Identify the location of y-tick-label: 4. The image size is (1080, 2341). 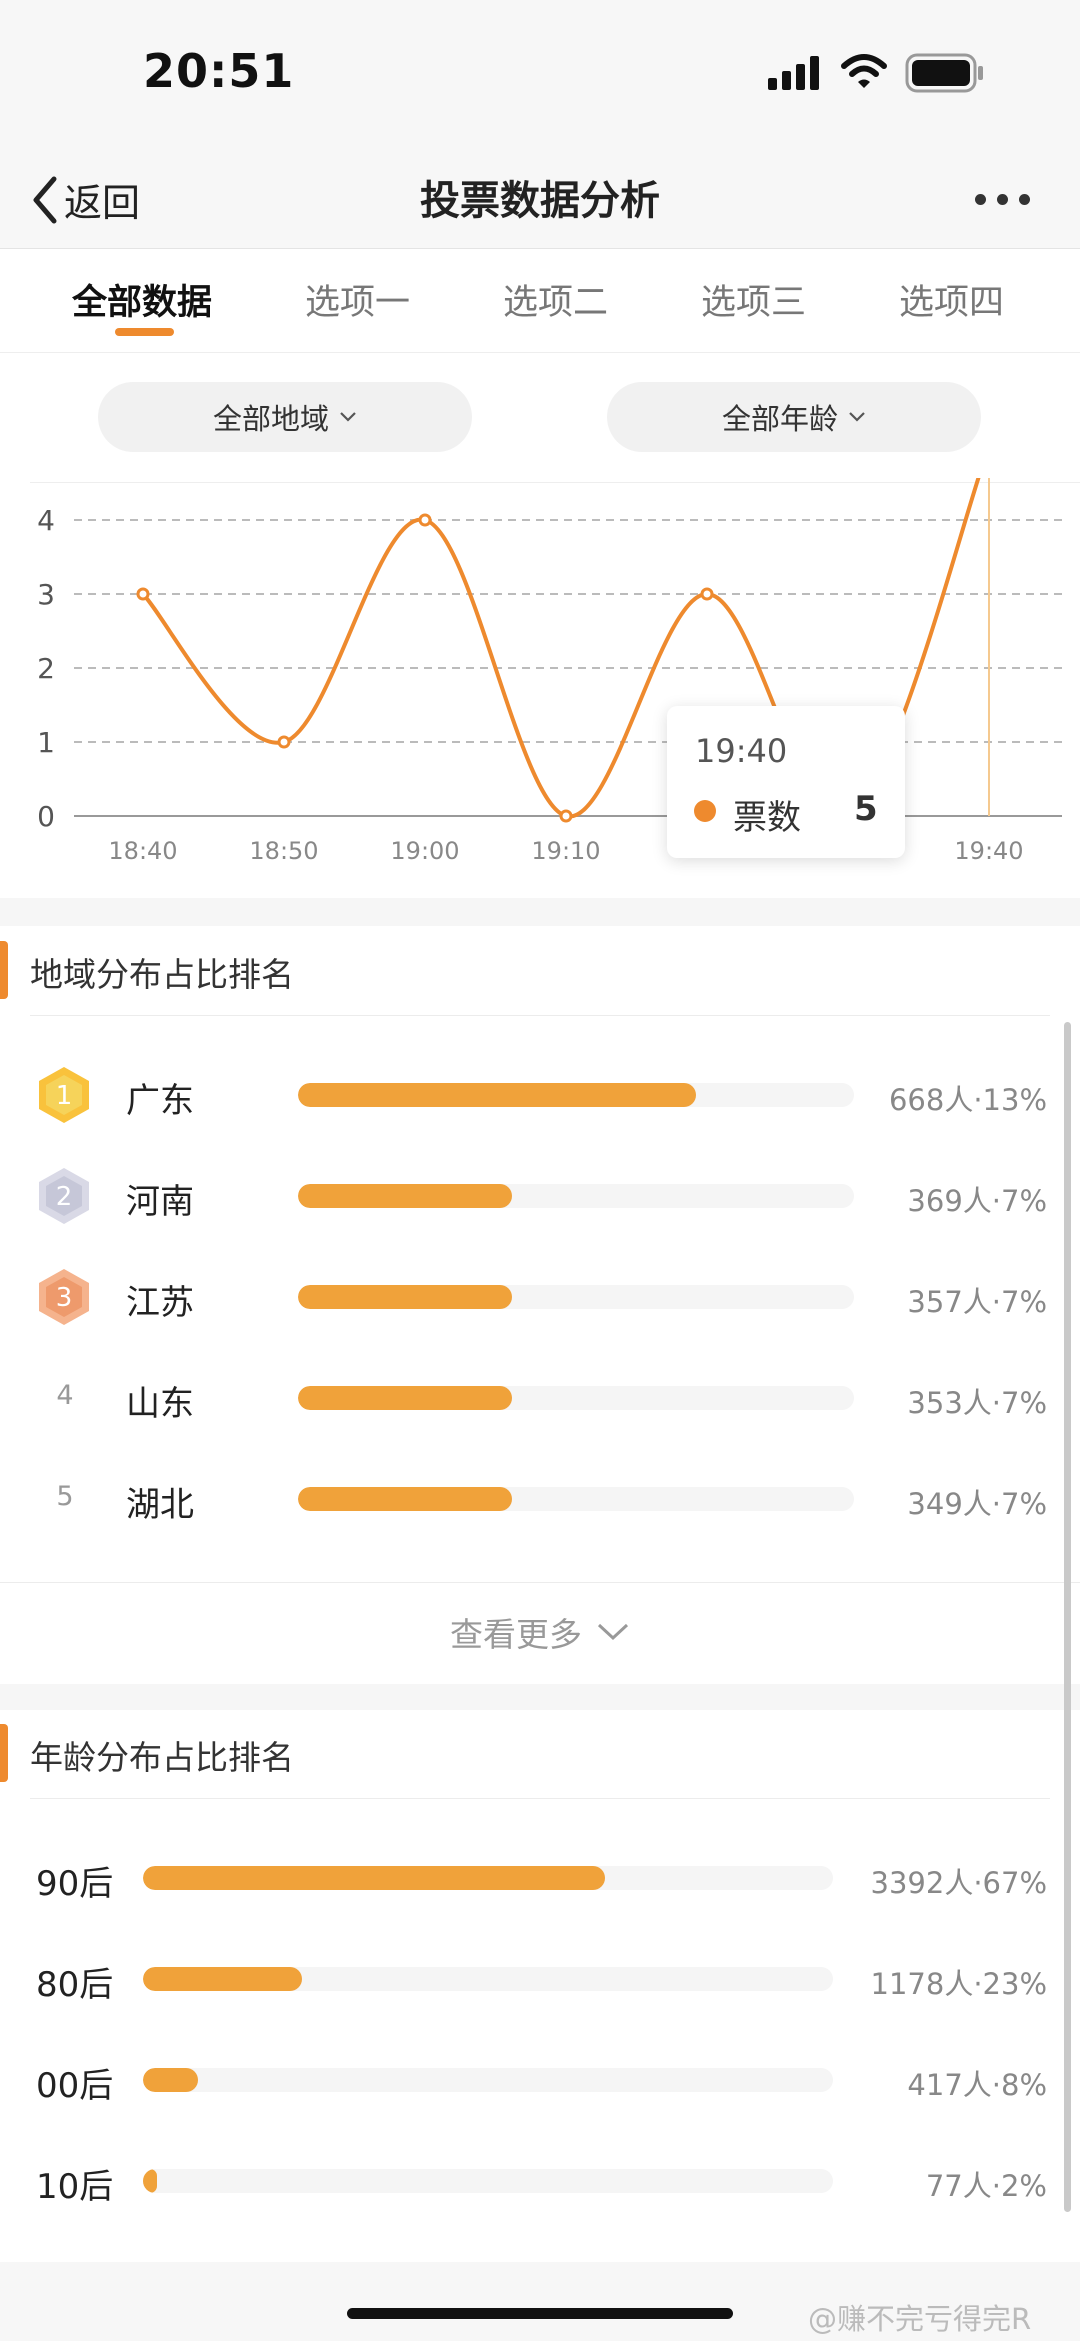
(46, 520).